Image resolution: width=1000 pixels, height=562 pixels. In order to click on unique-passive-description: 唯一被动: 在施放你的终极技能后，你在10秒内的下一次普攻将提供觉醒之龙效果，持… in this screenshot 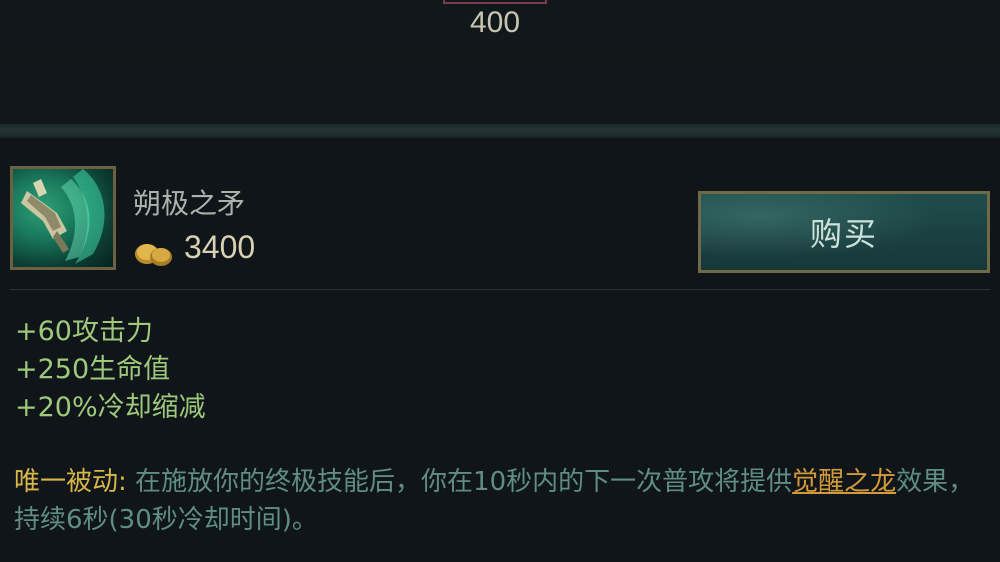, I will do `click(499, 501)`.